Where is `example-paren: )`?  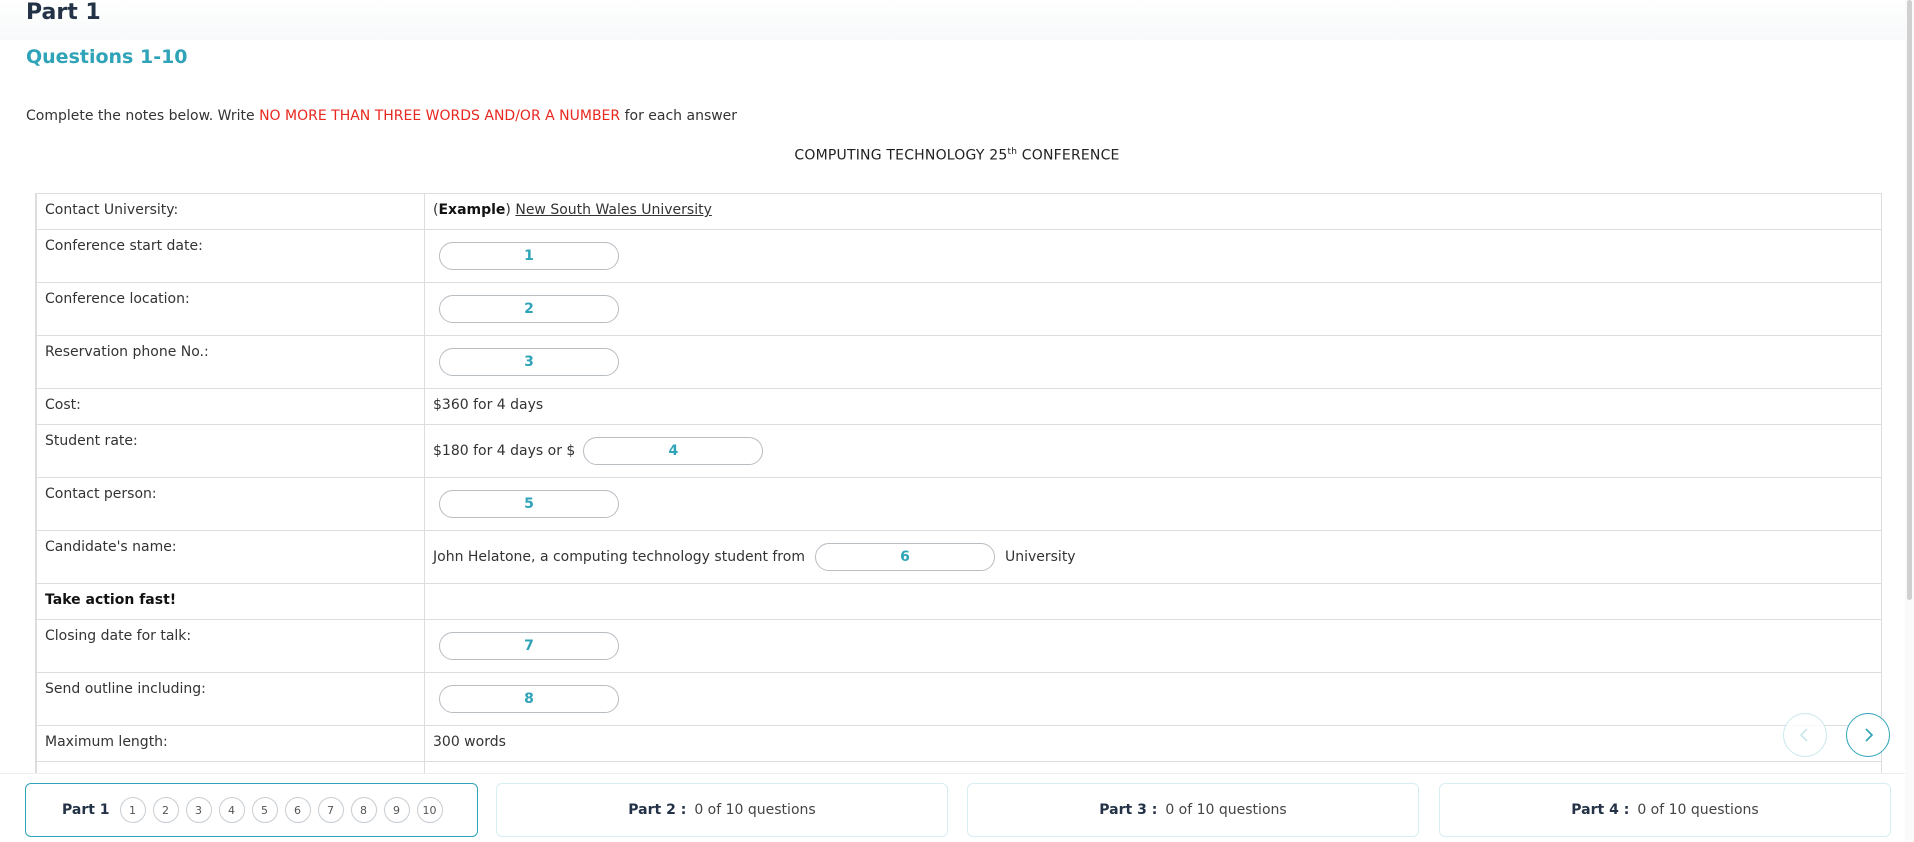 example-paren: ) is located at coordinates (508, 210).